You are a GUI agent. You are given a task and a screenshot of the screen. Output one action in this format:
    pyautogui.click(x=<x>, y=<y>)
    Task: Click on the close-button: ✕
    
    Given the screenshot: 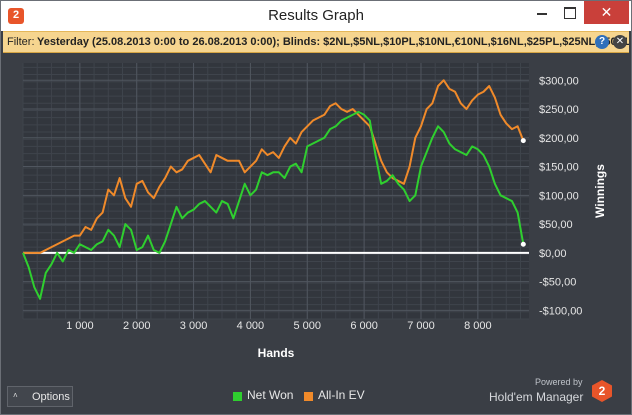 What is the action you would take?
    pyautogui.click(x=606, y=12)
    